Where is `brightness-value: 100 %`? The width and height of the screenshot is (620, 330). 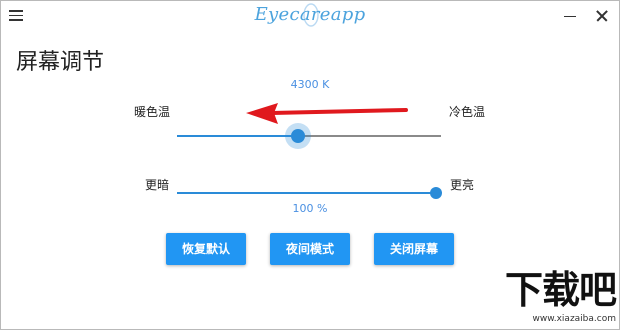
brightness-value: 100 % is located at coordinates (310, 208).